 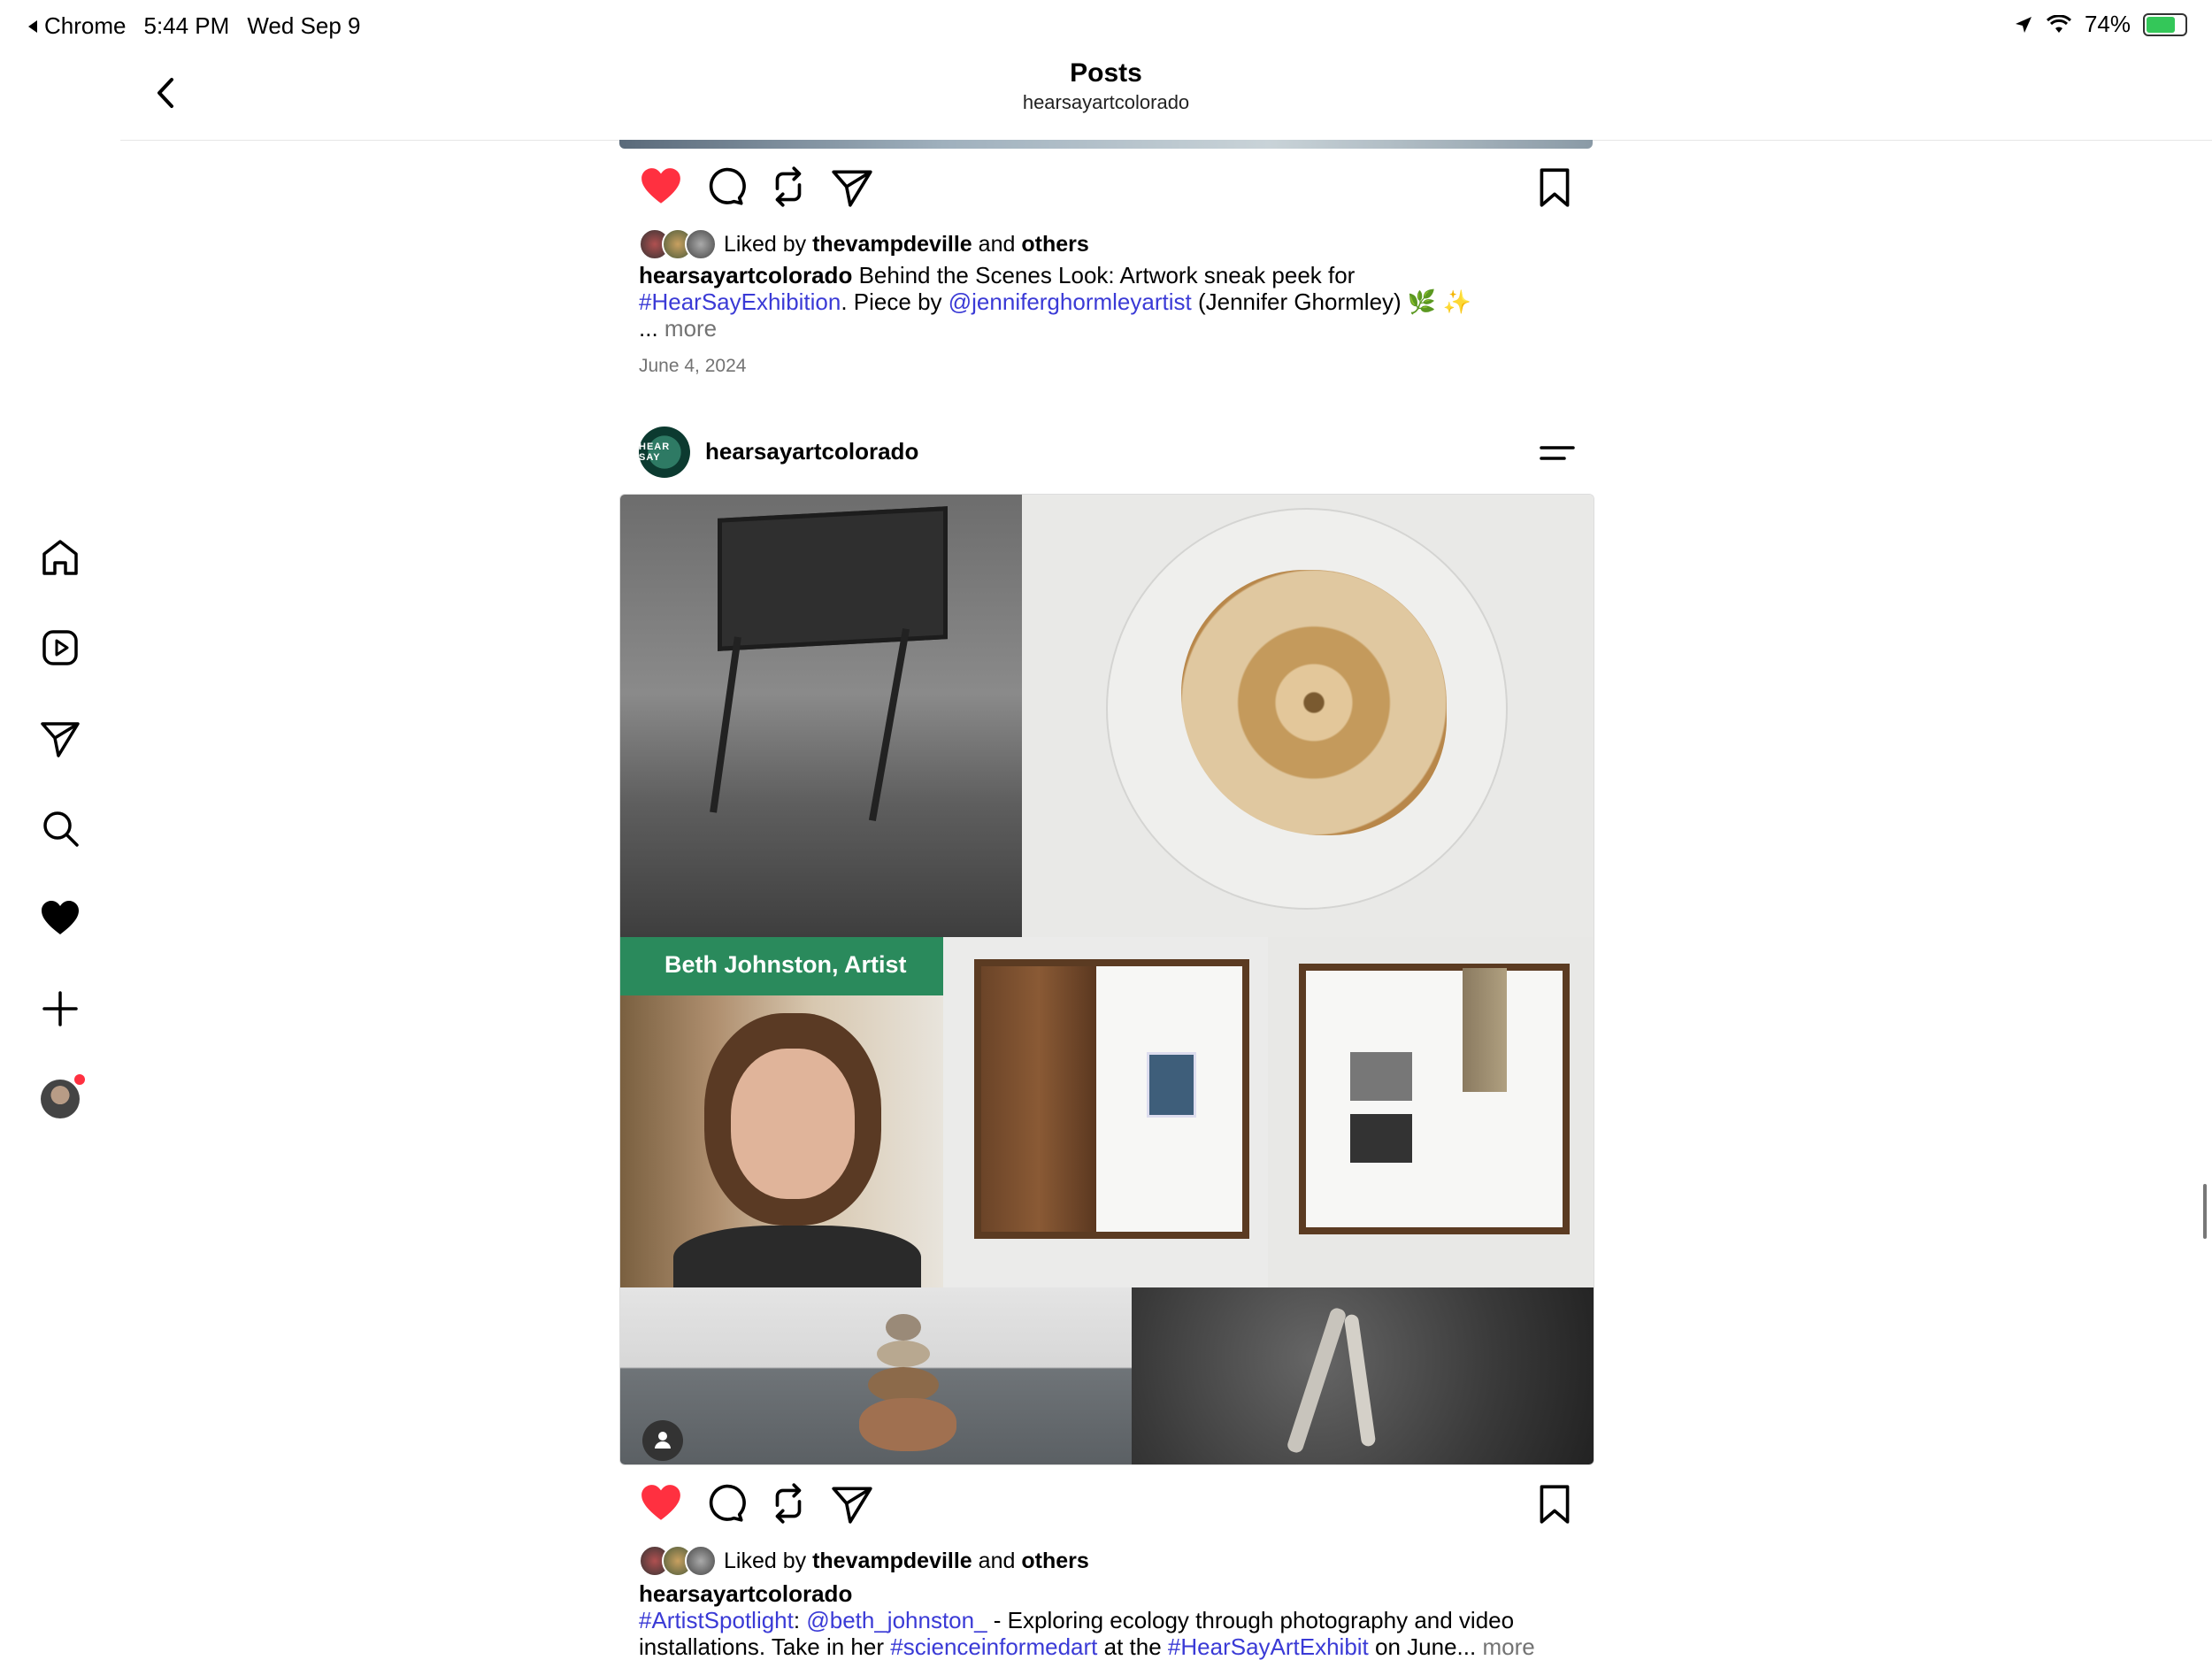 I want to click on status-time: 5:44 PM, so click(x=187, y=25).